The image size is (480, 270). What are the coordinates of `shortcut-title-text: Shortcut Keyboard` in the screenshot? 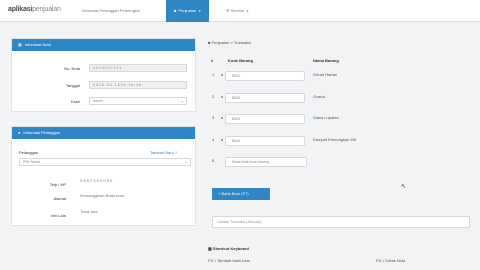 It's located at (230, 248).